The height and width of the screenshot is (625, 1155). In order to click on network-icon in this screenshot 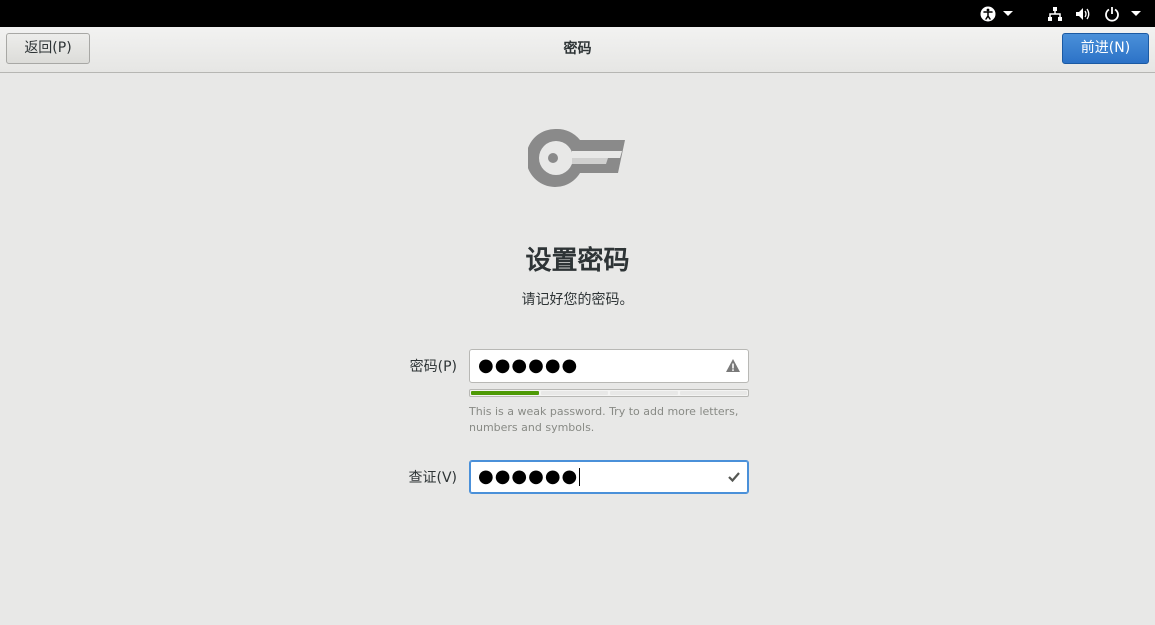, I will do `click(1055, 13)`.